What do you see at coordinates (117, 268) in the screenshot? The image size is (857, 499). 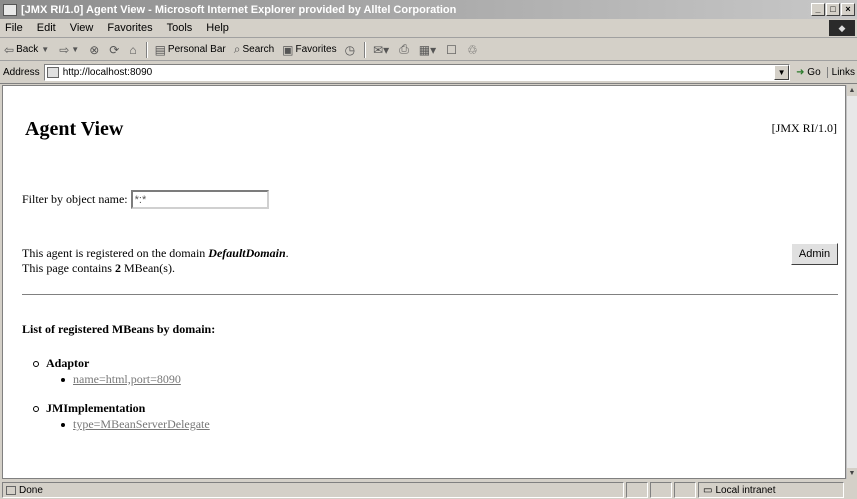 I see `mbean-count: 2` at bounding box center [117, 268].